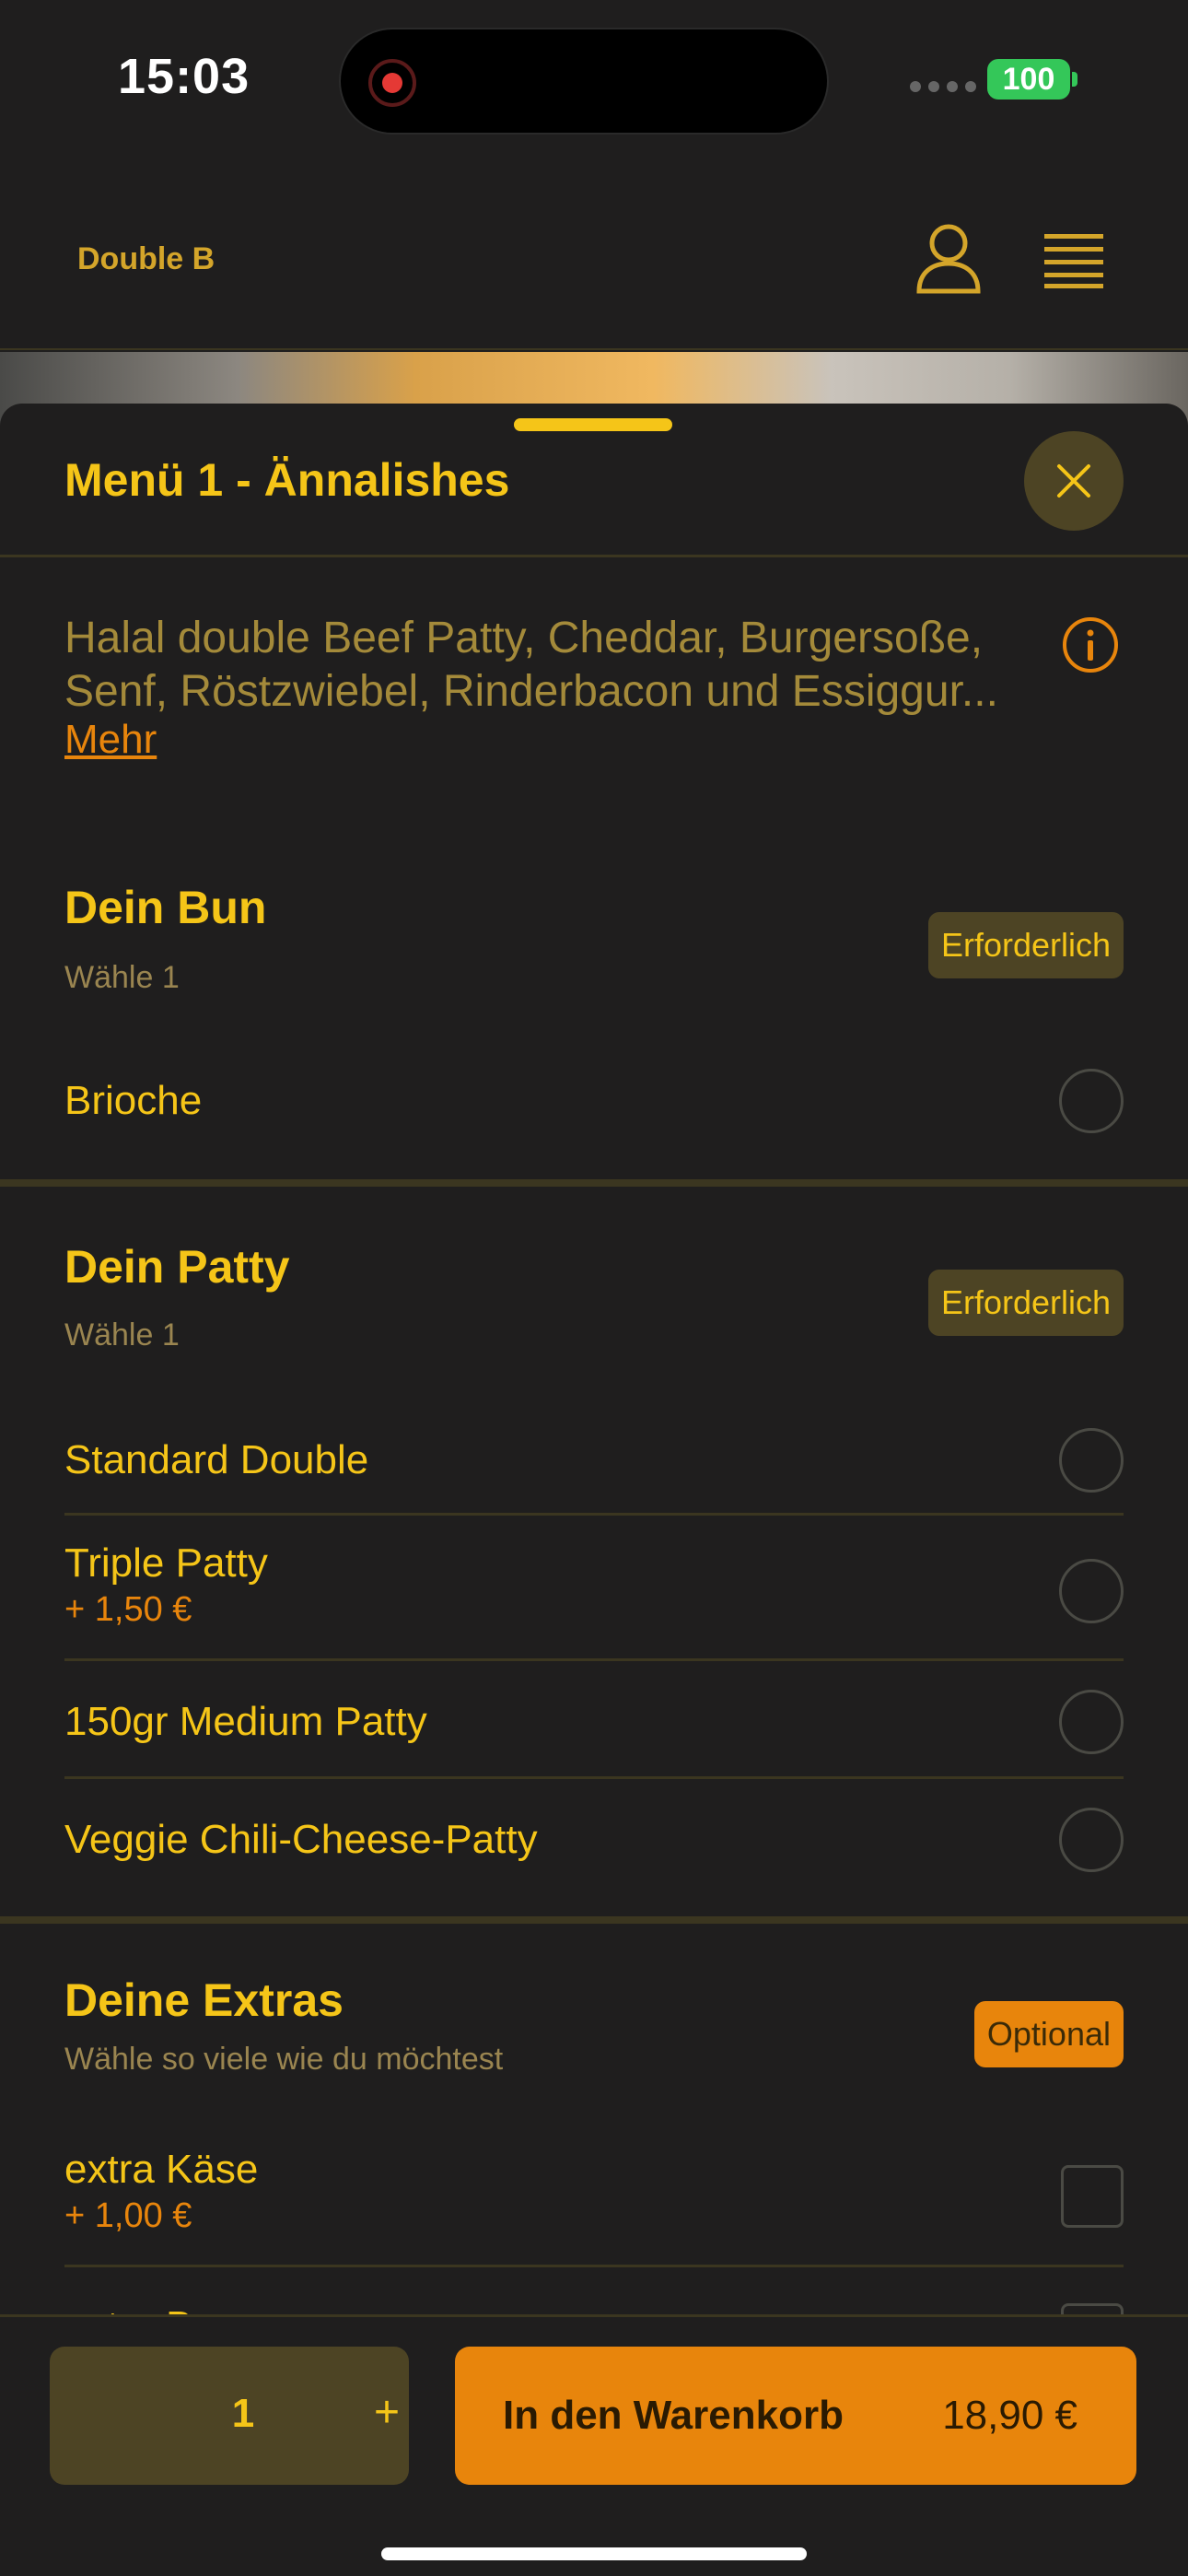 The width and height of the screenshot is (1188, 2576). What do you see at coordinates (184, 76) in the screenshot?
I see `status-time: 15:03` at bounding box center [184, 76].